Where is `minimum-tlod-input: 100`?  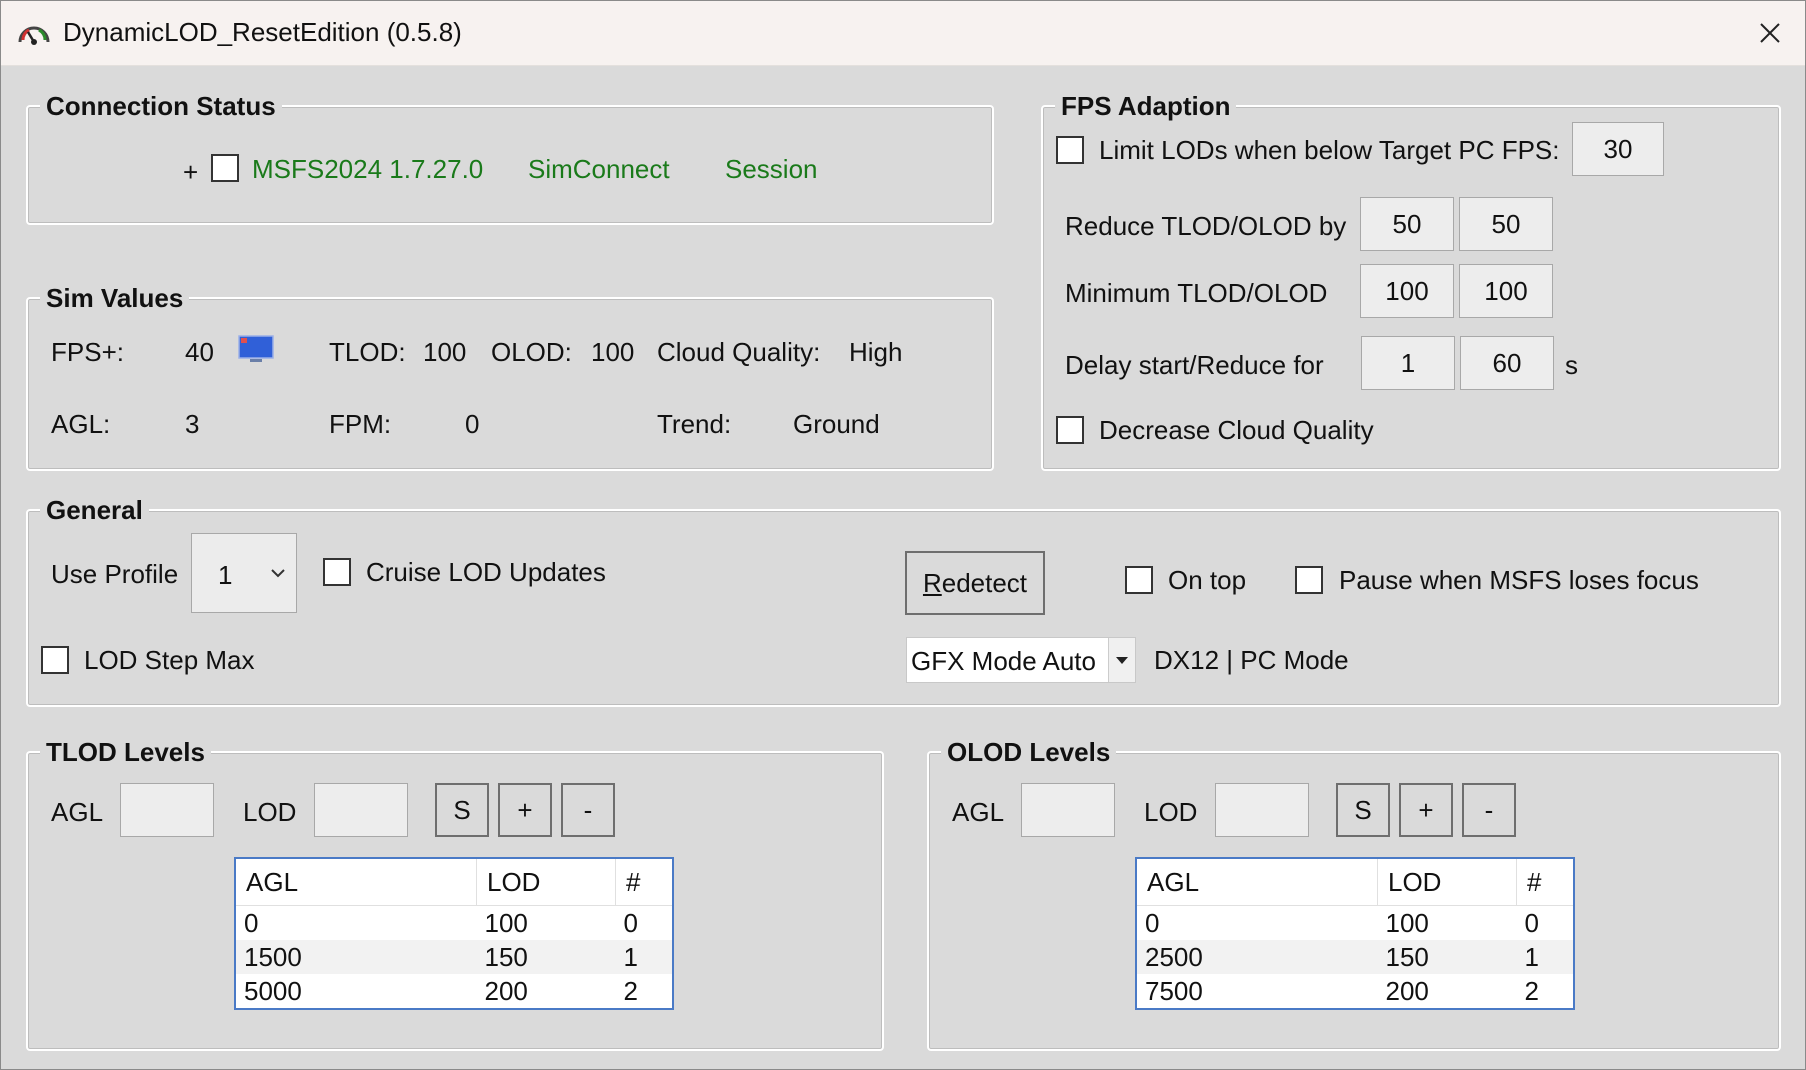
minimum-tlod-input: 100 is located at coordinates (1407, 291).